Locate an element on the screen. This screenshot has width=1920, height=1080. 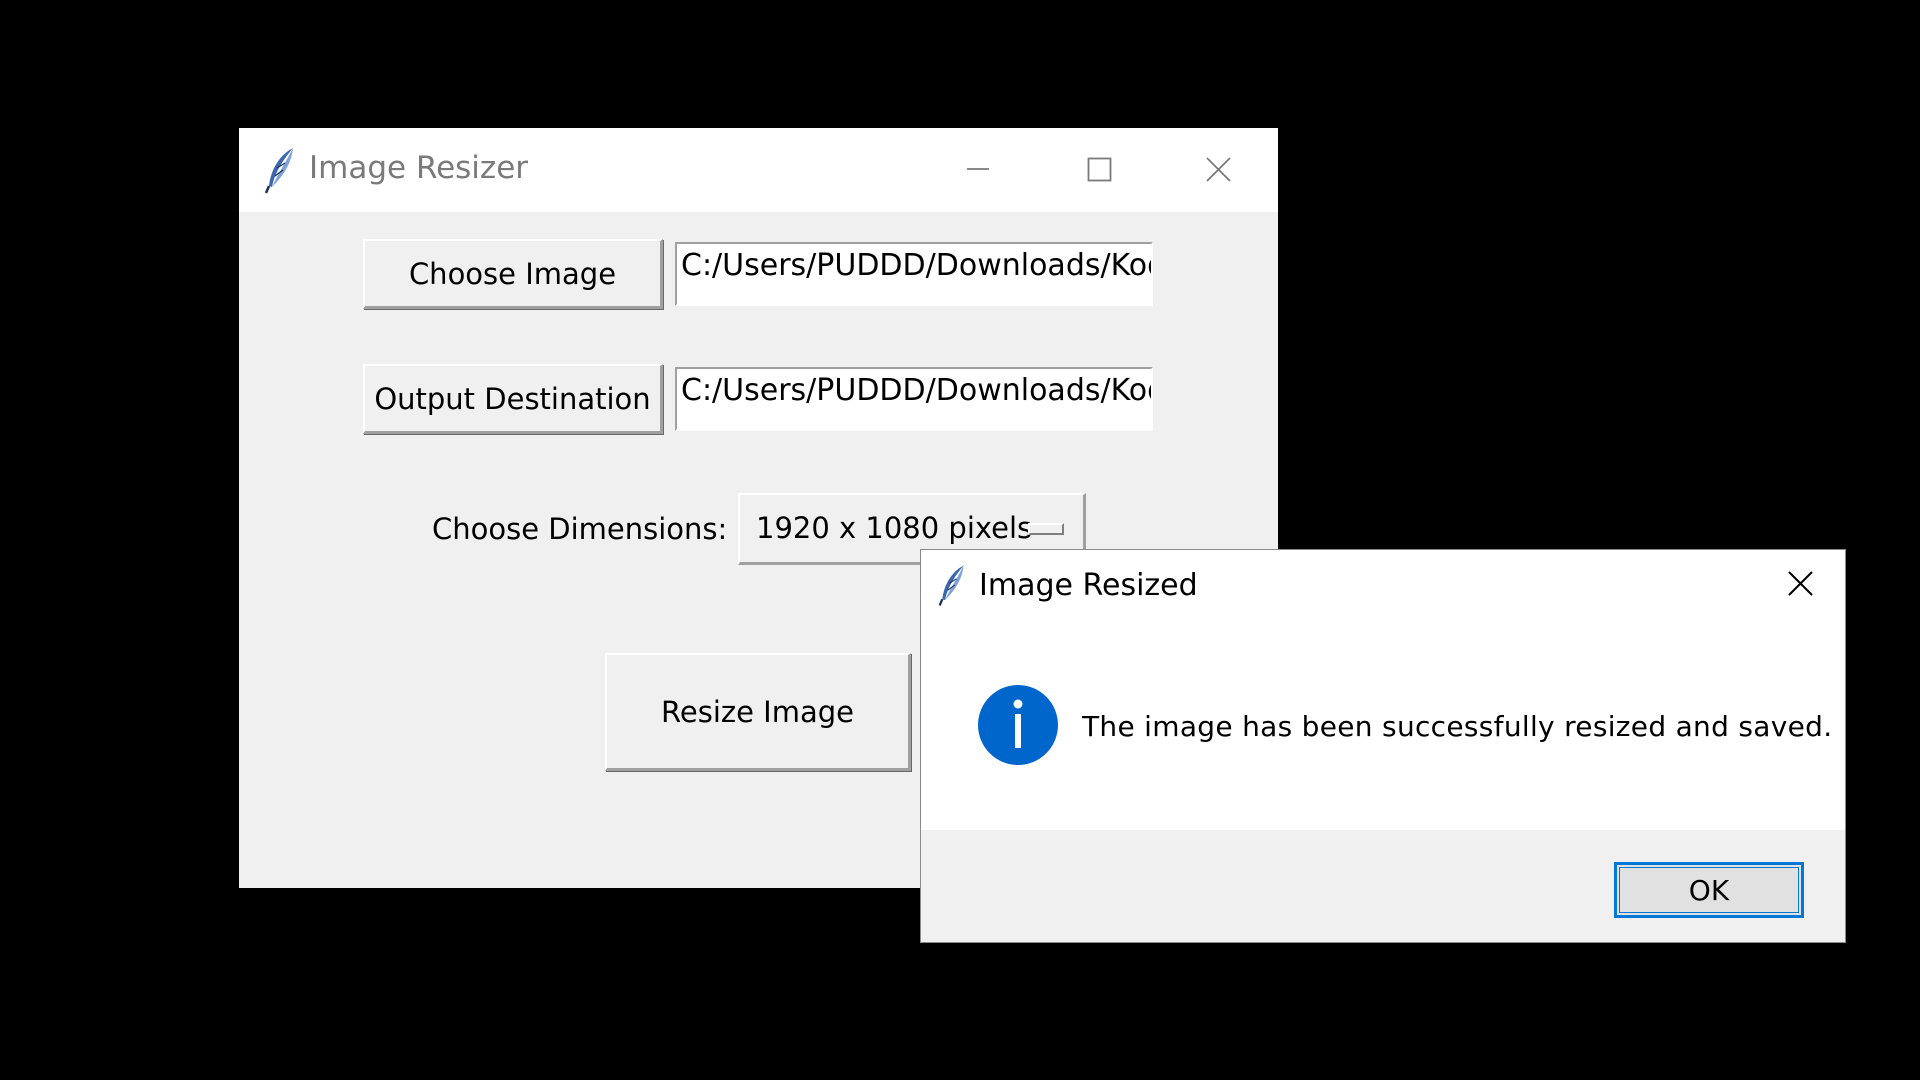
dialog-close-button is located at coordinates (1800, 585).